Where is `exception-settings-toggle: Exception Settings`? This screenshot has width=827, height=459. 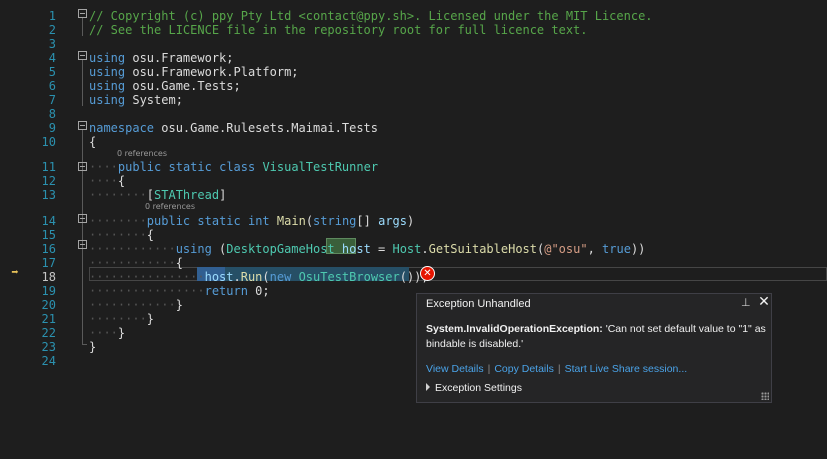
exception-settings-toggle: Exception Settings is located at coordinates (474, 388).